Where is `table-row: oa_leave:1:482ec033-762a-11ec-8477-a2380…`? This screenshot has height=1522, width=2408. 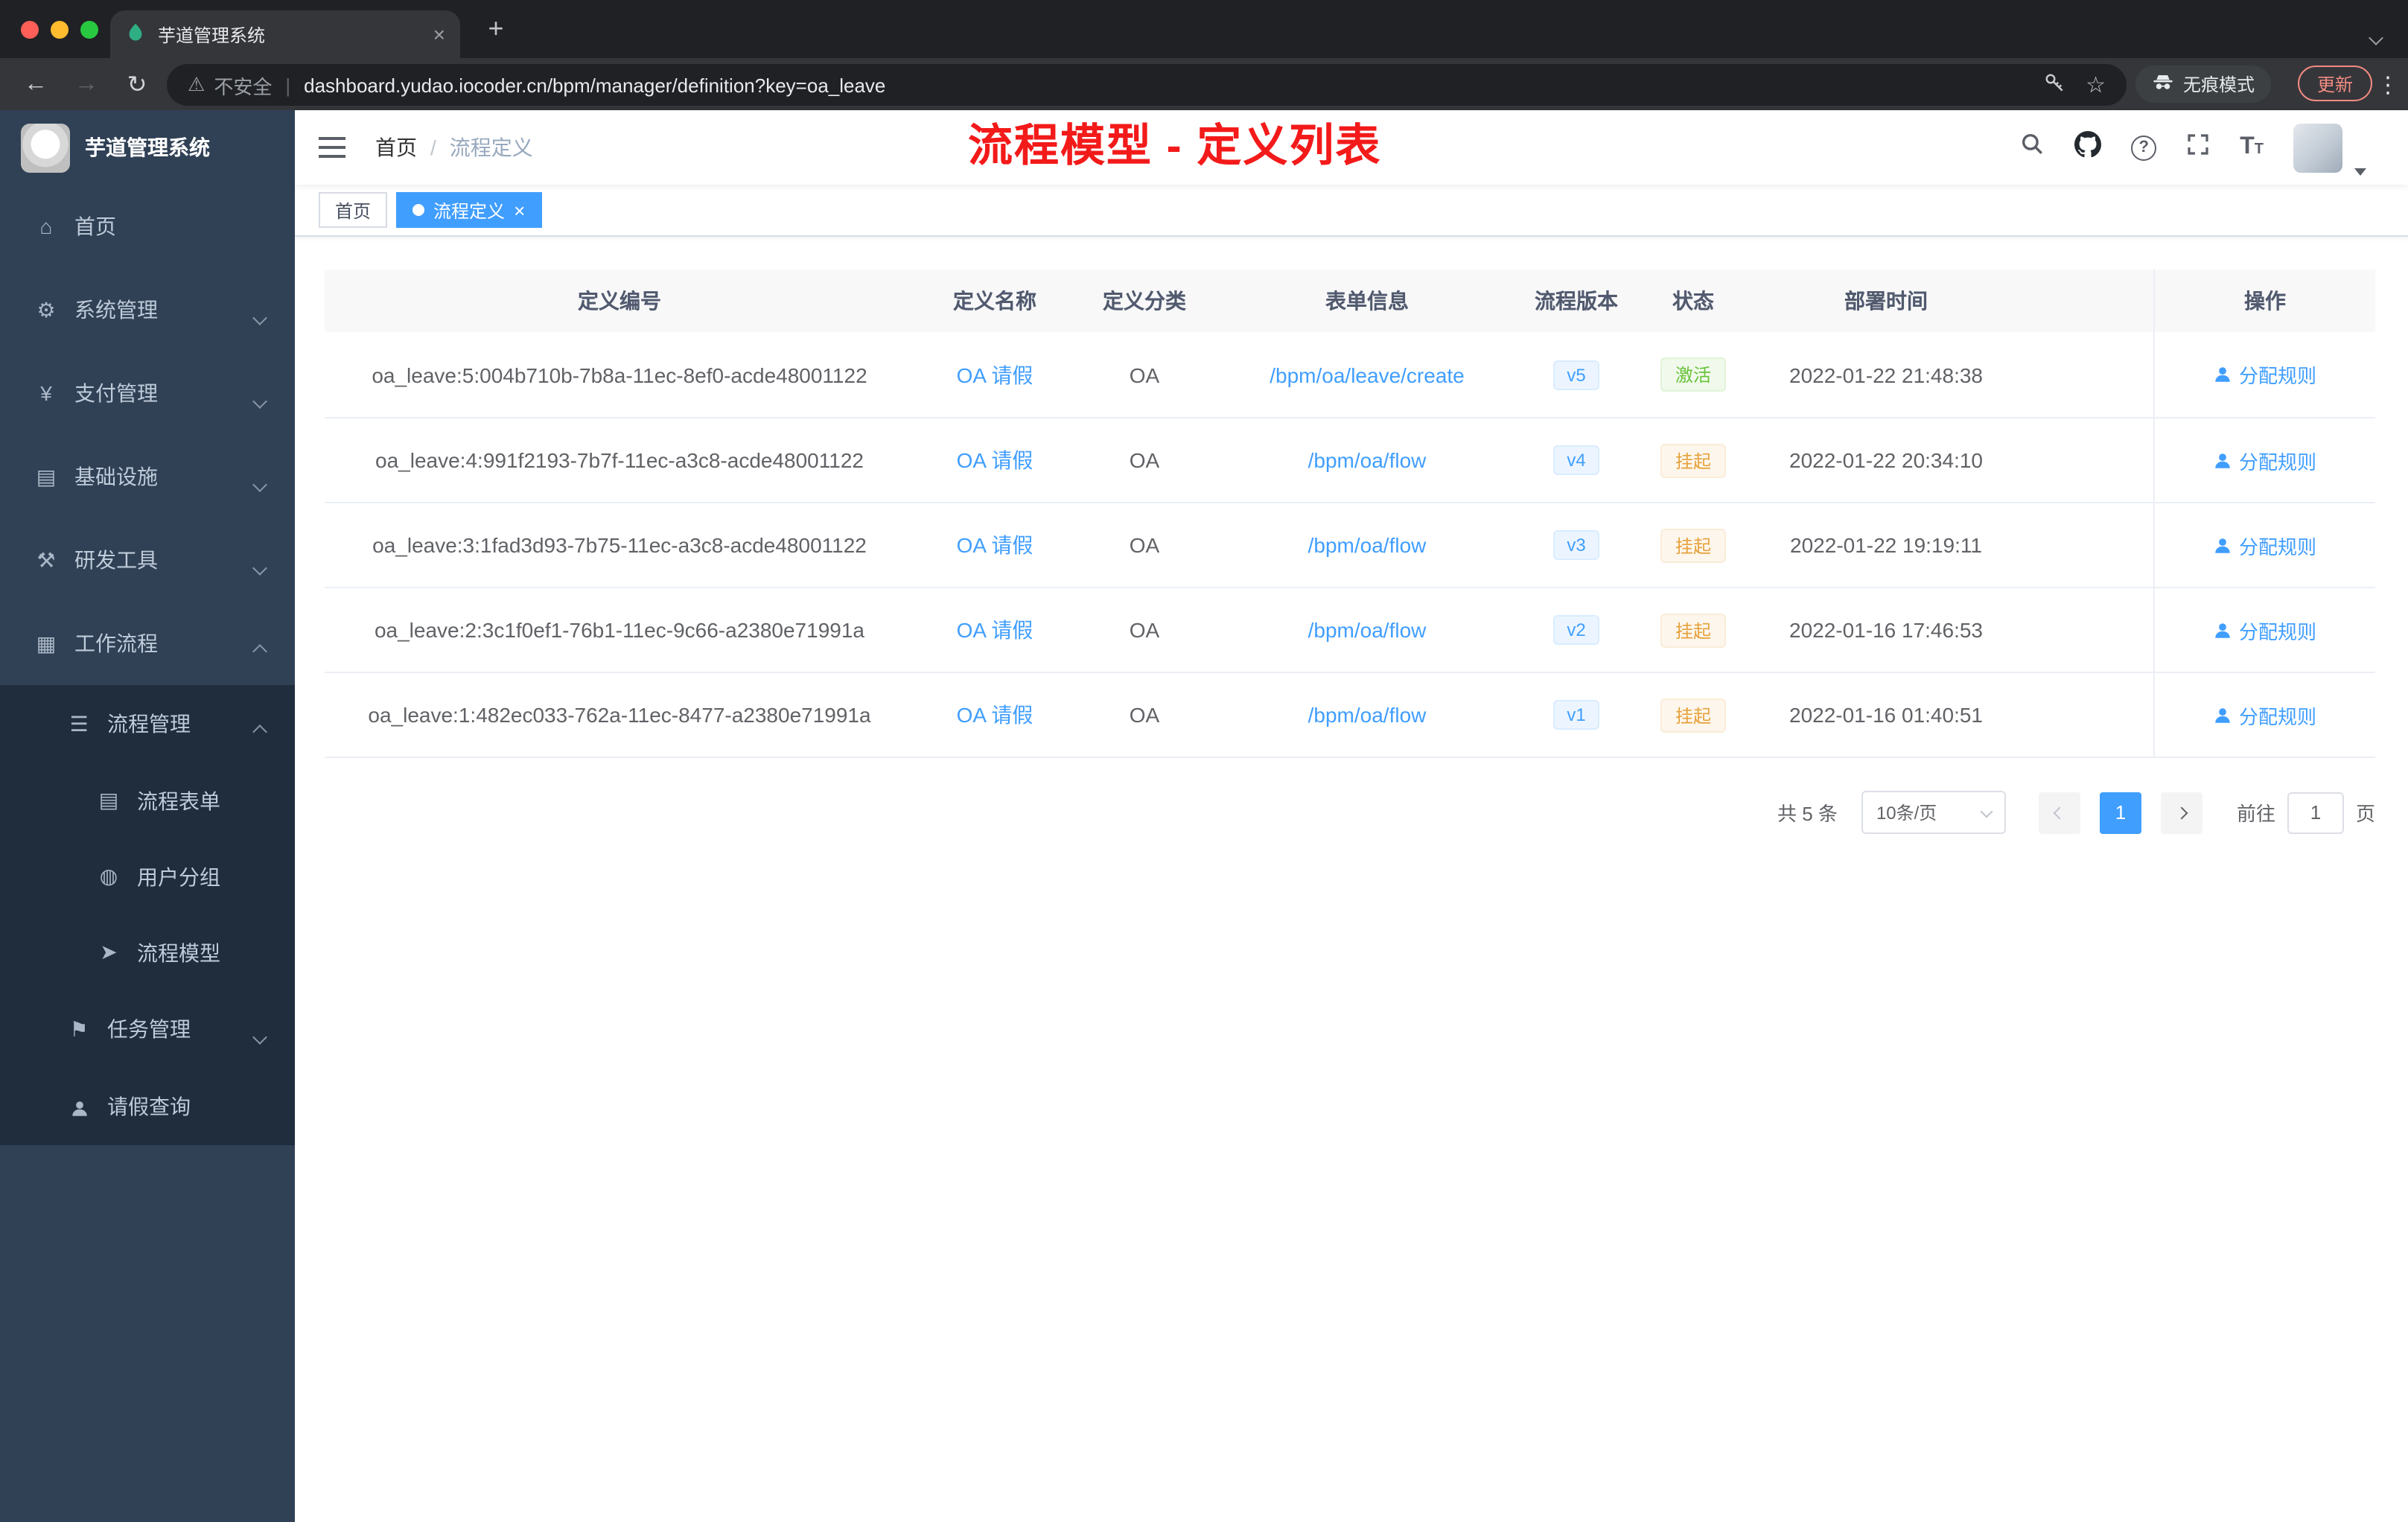 table-row: oa_leave:1:482ec033-762a-11ec-8477-a2380… is located at coordinates (1350, 714).